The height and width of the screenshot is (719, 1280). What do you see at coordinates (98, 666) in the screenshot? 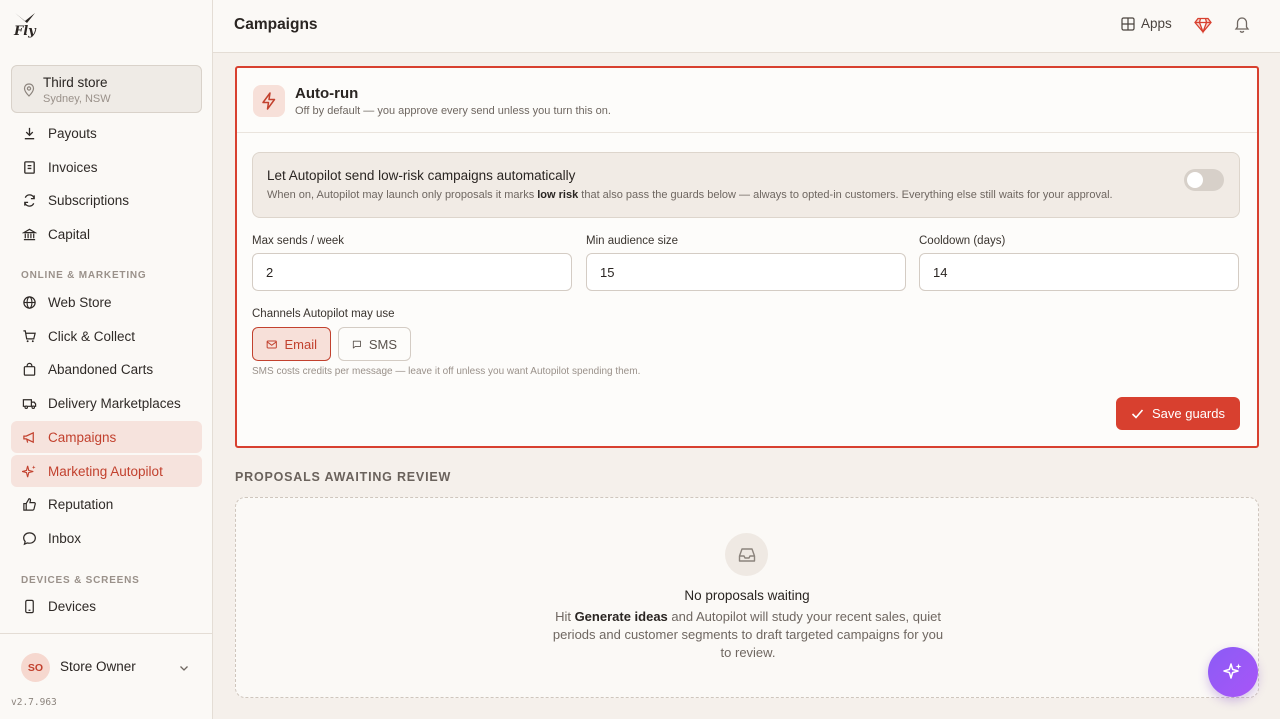
I see `user-name: Store Owner` at bounding box center [98, 666].